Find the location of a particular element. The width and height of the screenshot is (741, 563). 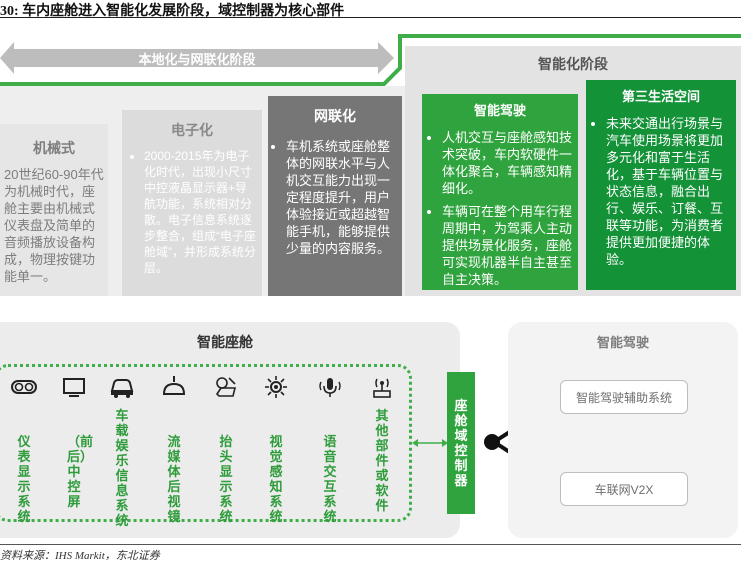

v2x-label: 车联网V2X is located at coordinates (624, 489).